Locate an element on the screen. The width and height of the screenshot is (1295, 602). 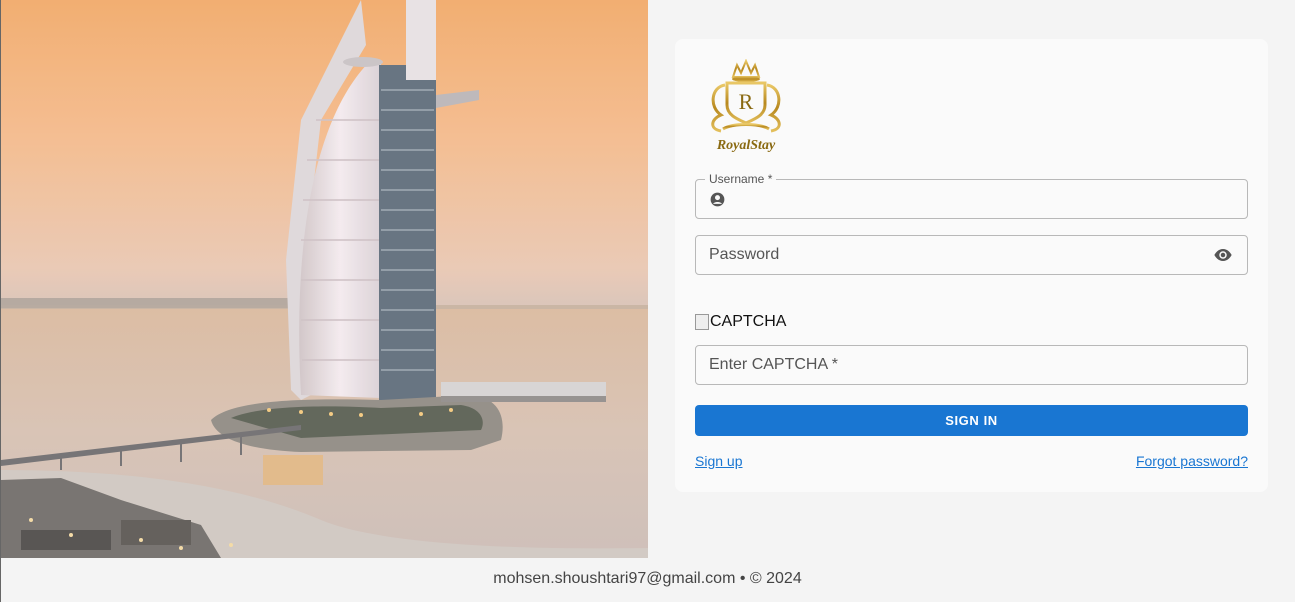
password-placeholder: Password is located at coordinates (744, 254).